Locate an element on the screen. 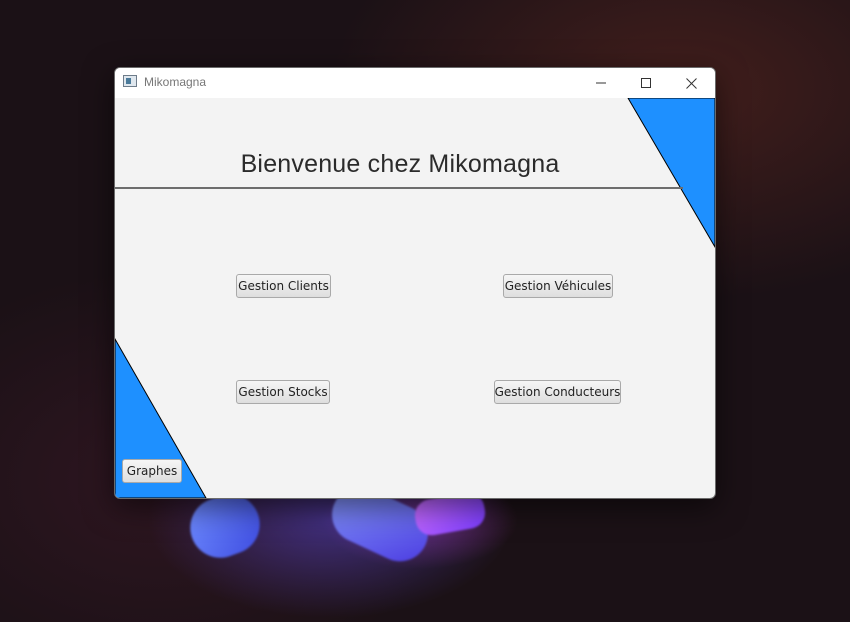  gestion-vehicules-button: Gestion Véhicules is located at coordinates (558, 286).